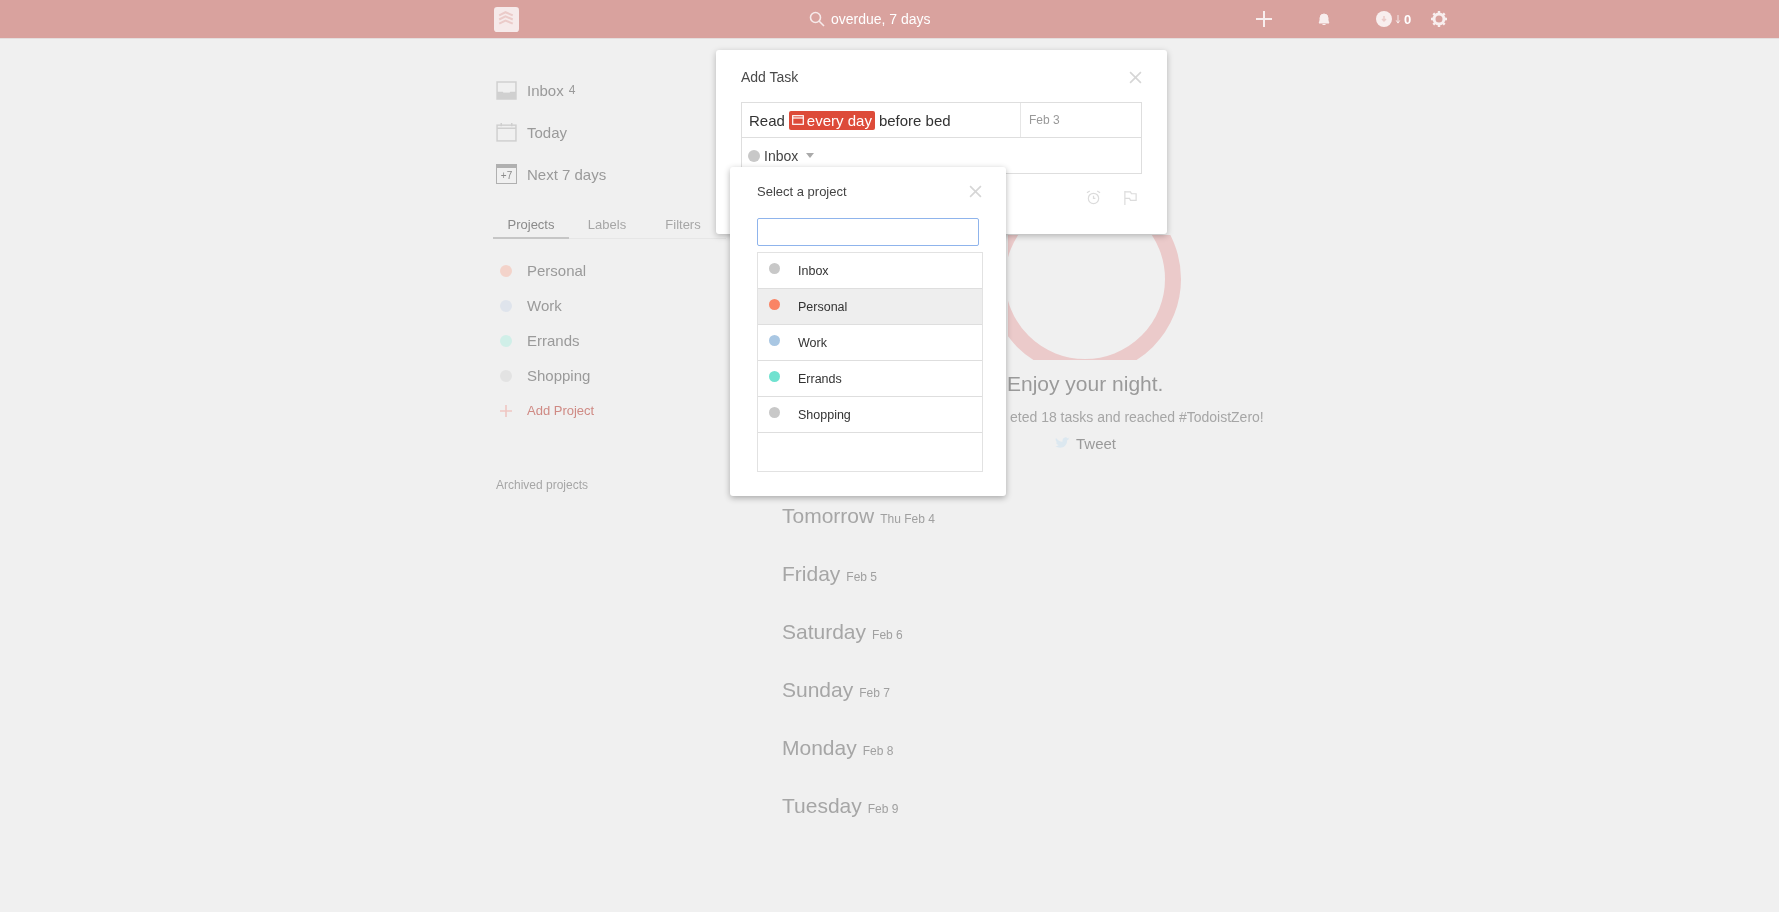 Image resolution: width=1779 pixels, height=912 pixels. I want to click on calendar-icon: +7, so click(506, 174).